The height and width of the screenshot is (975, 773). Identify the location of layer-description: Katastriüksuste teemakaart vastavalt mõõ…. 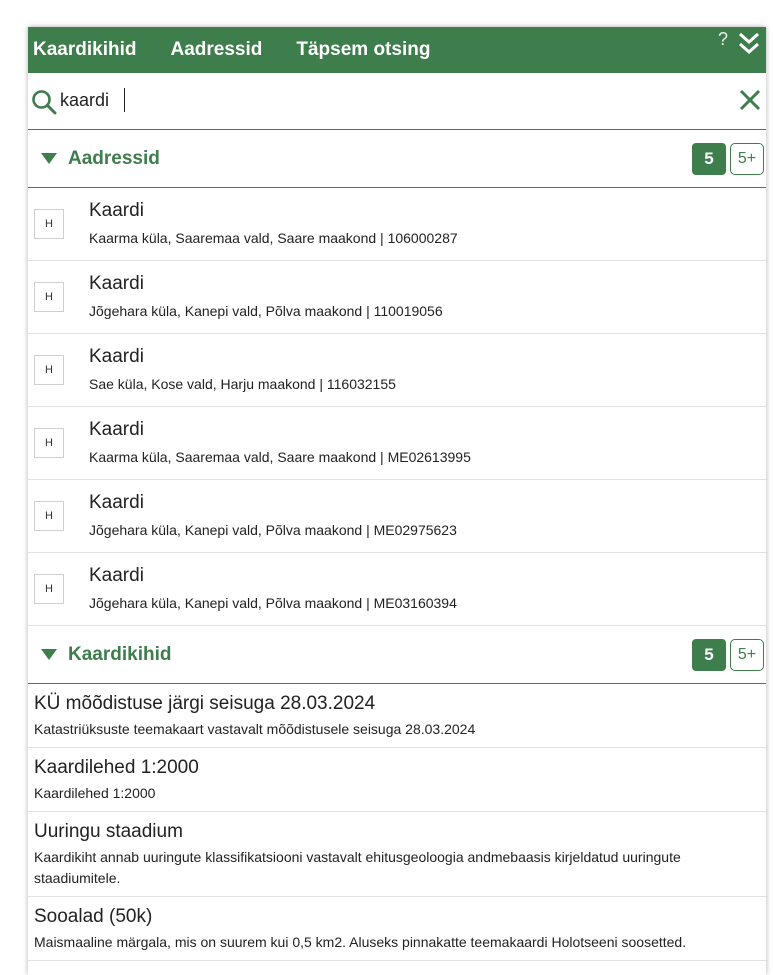
(255, 729).